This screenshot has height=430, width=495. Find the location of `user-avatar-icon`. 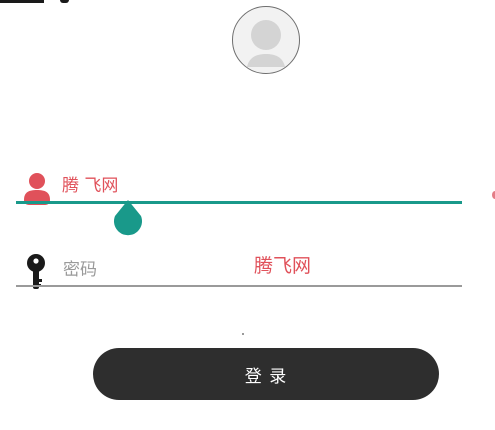

user-avatar-icon is located at coordinates (266, 40).